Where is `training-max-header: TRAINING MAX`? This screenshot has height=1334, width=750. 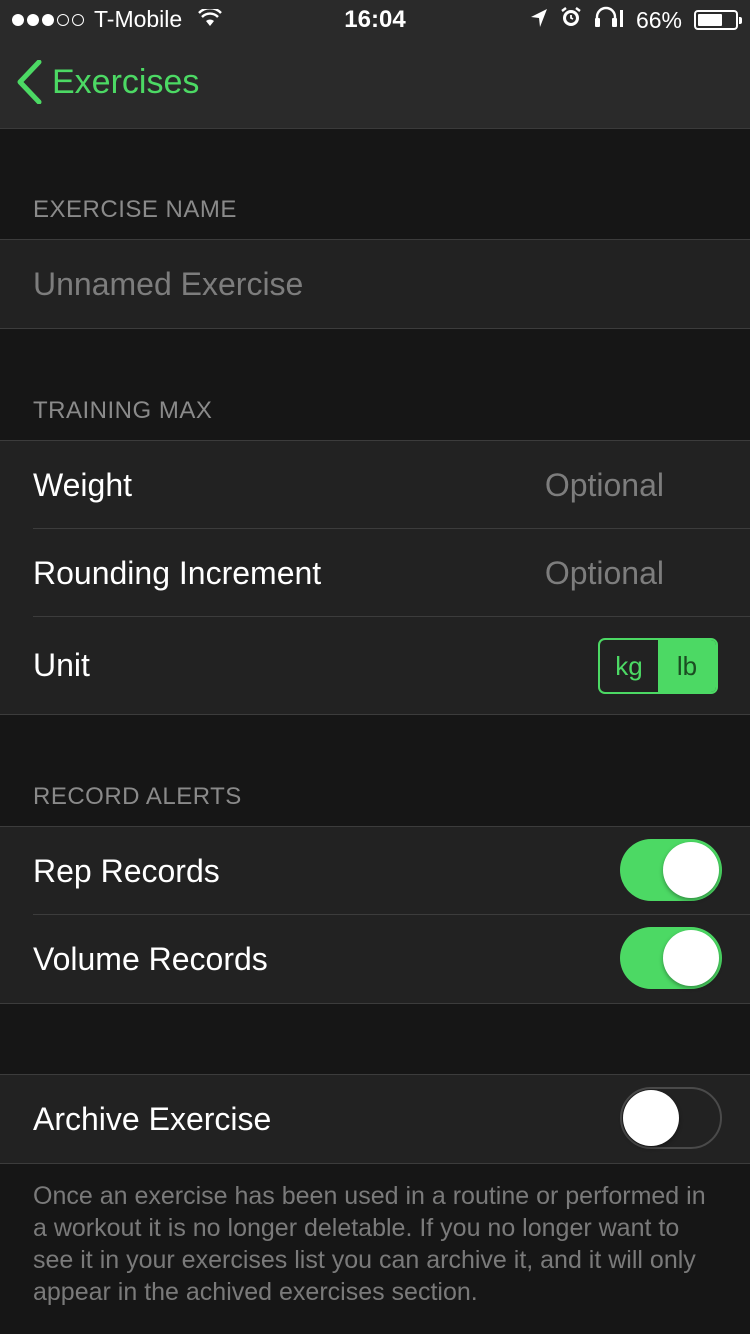 training-max-header: TRAINING MAX is located at coordinates (123, 410).